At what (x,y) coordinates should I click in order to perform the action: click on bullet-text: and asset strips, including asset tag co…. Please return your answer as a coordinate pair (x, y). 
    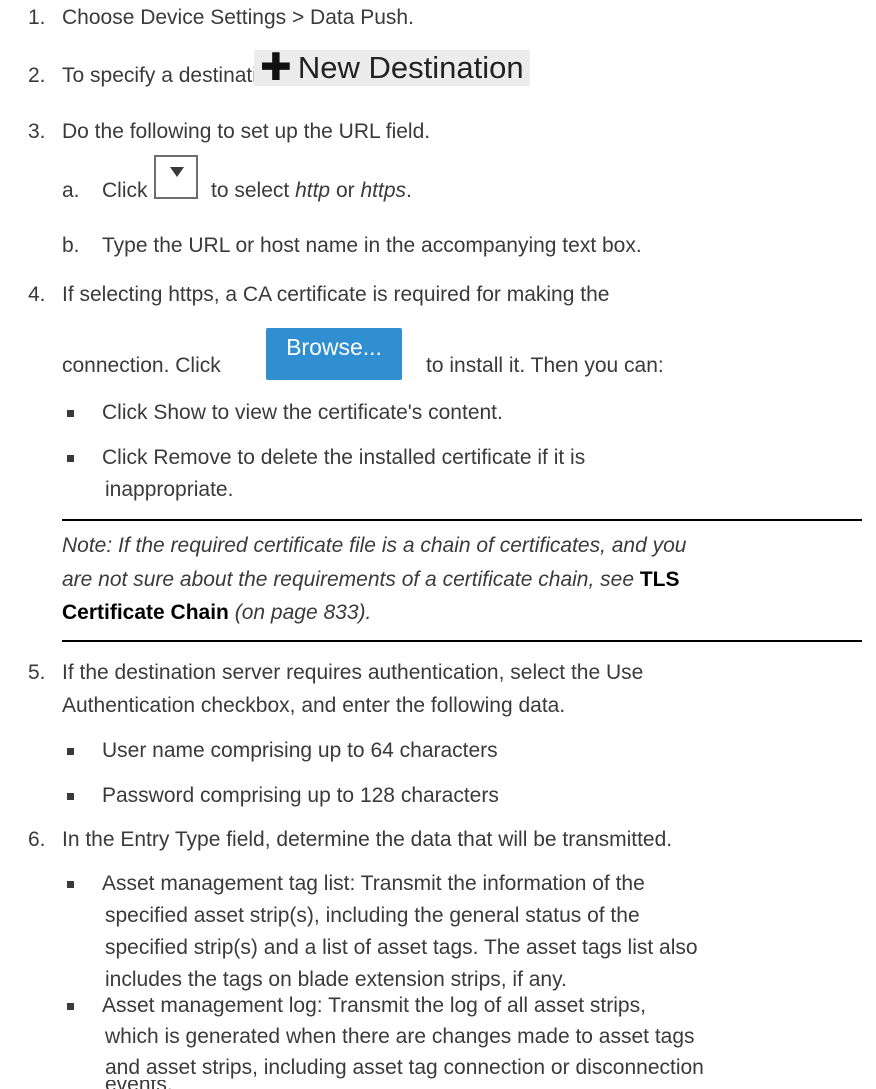
    Looking at the image, I should click on (404, 1067).